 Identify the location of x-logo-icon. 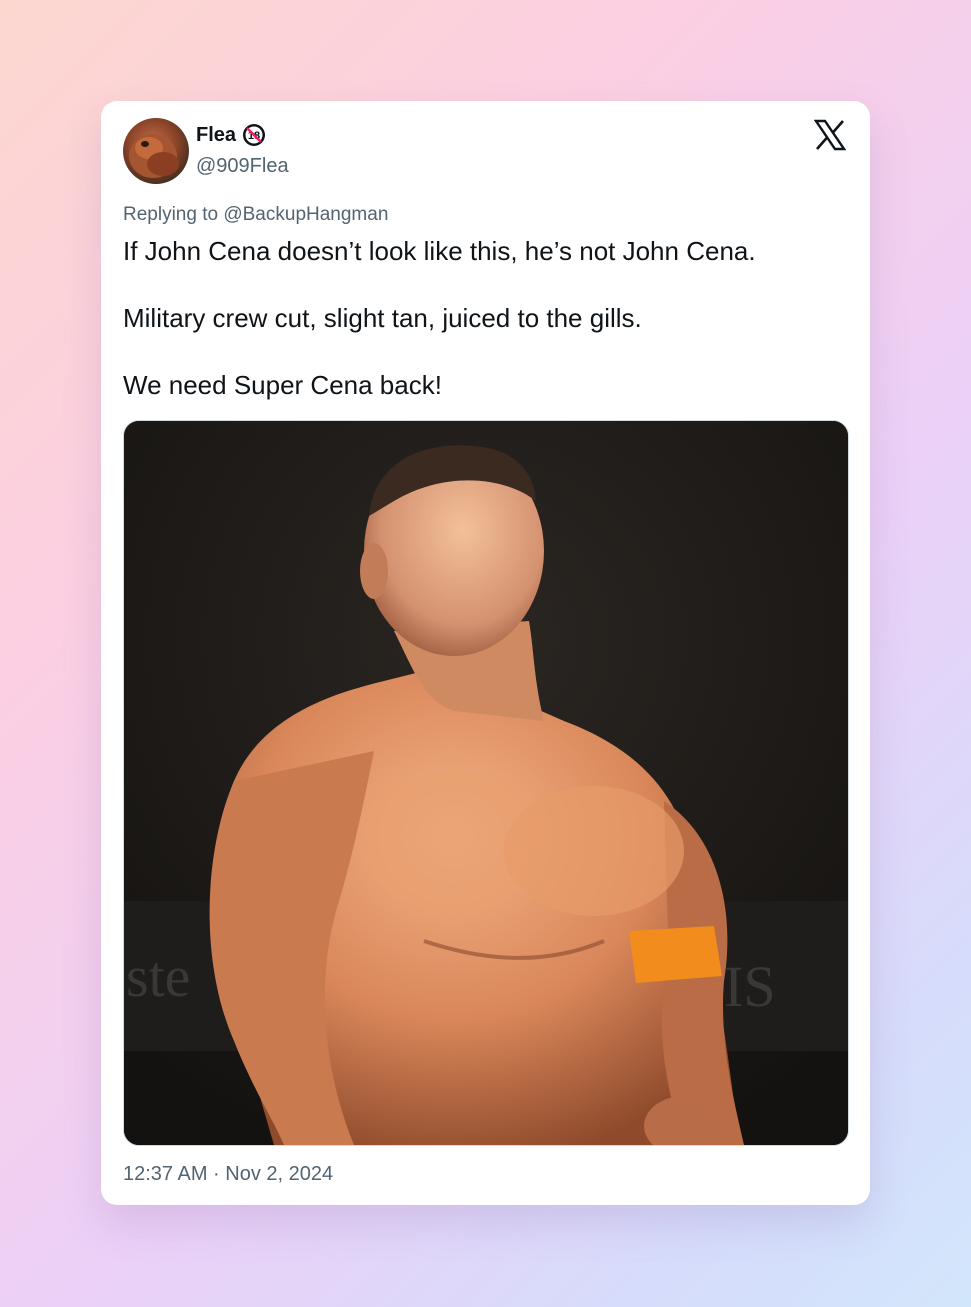
(830, 135).